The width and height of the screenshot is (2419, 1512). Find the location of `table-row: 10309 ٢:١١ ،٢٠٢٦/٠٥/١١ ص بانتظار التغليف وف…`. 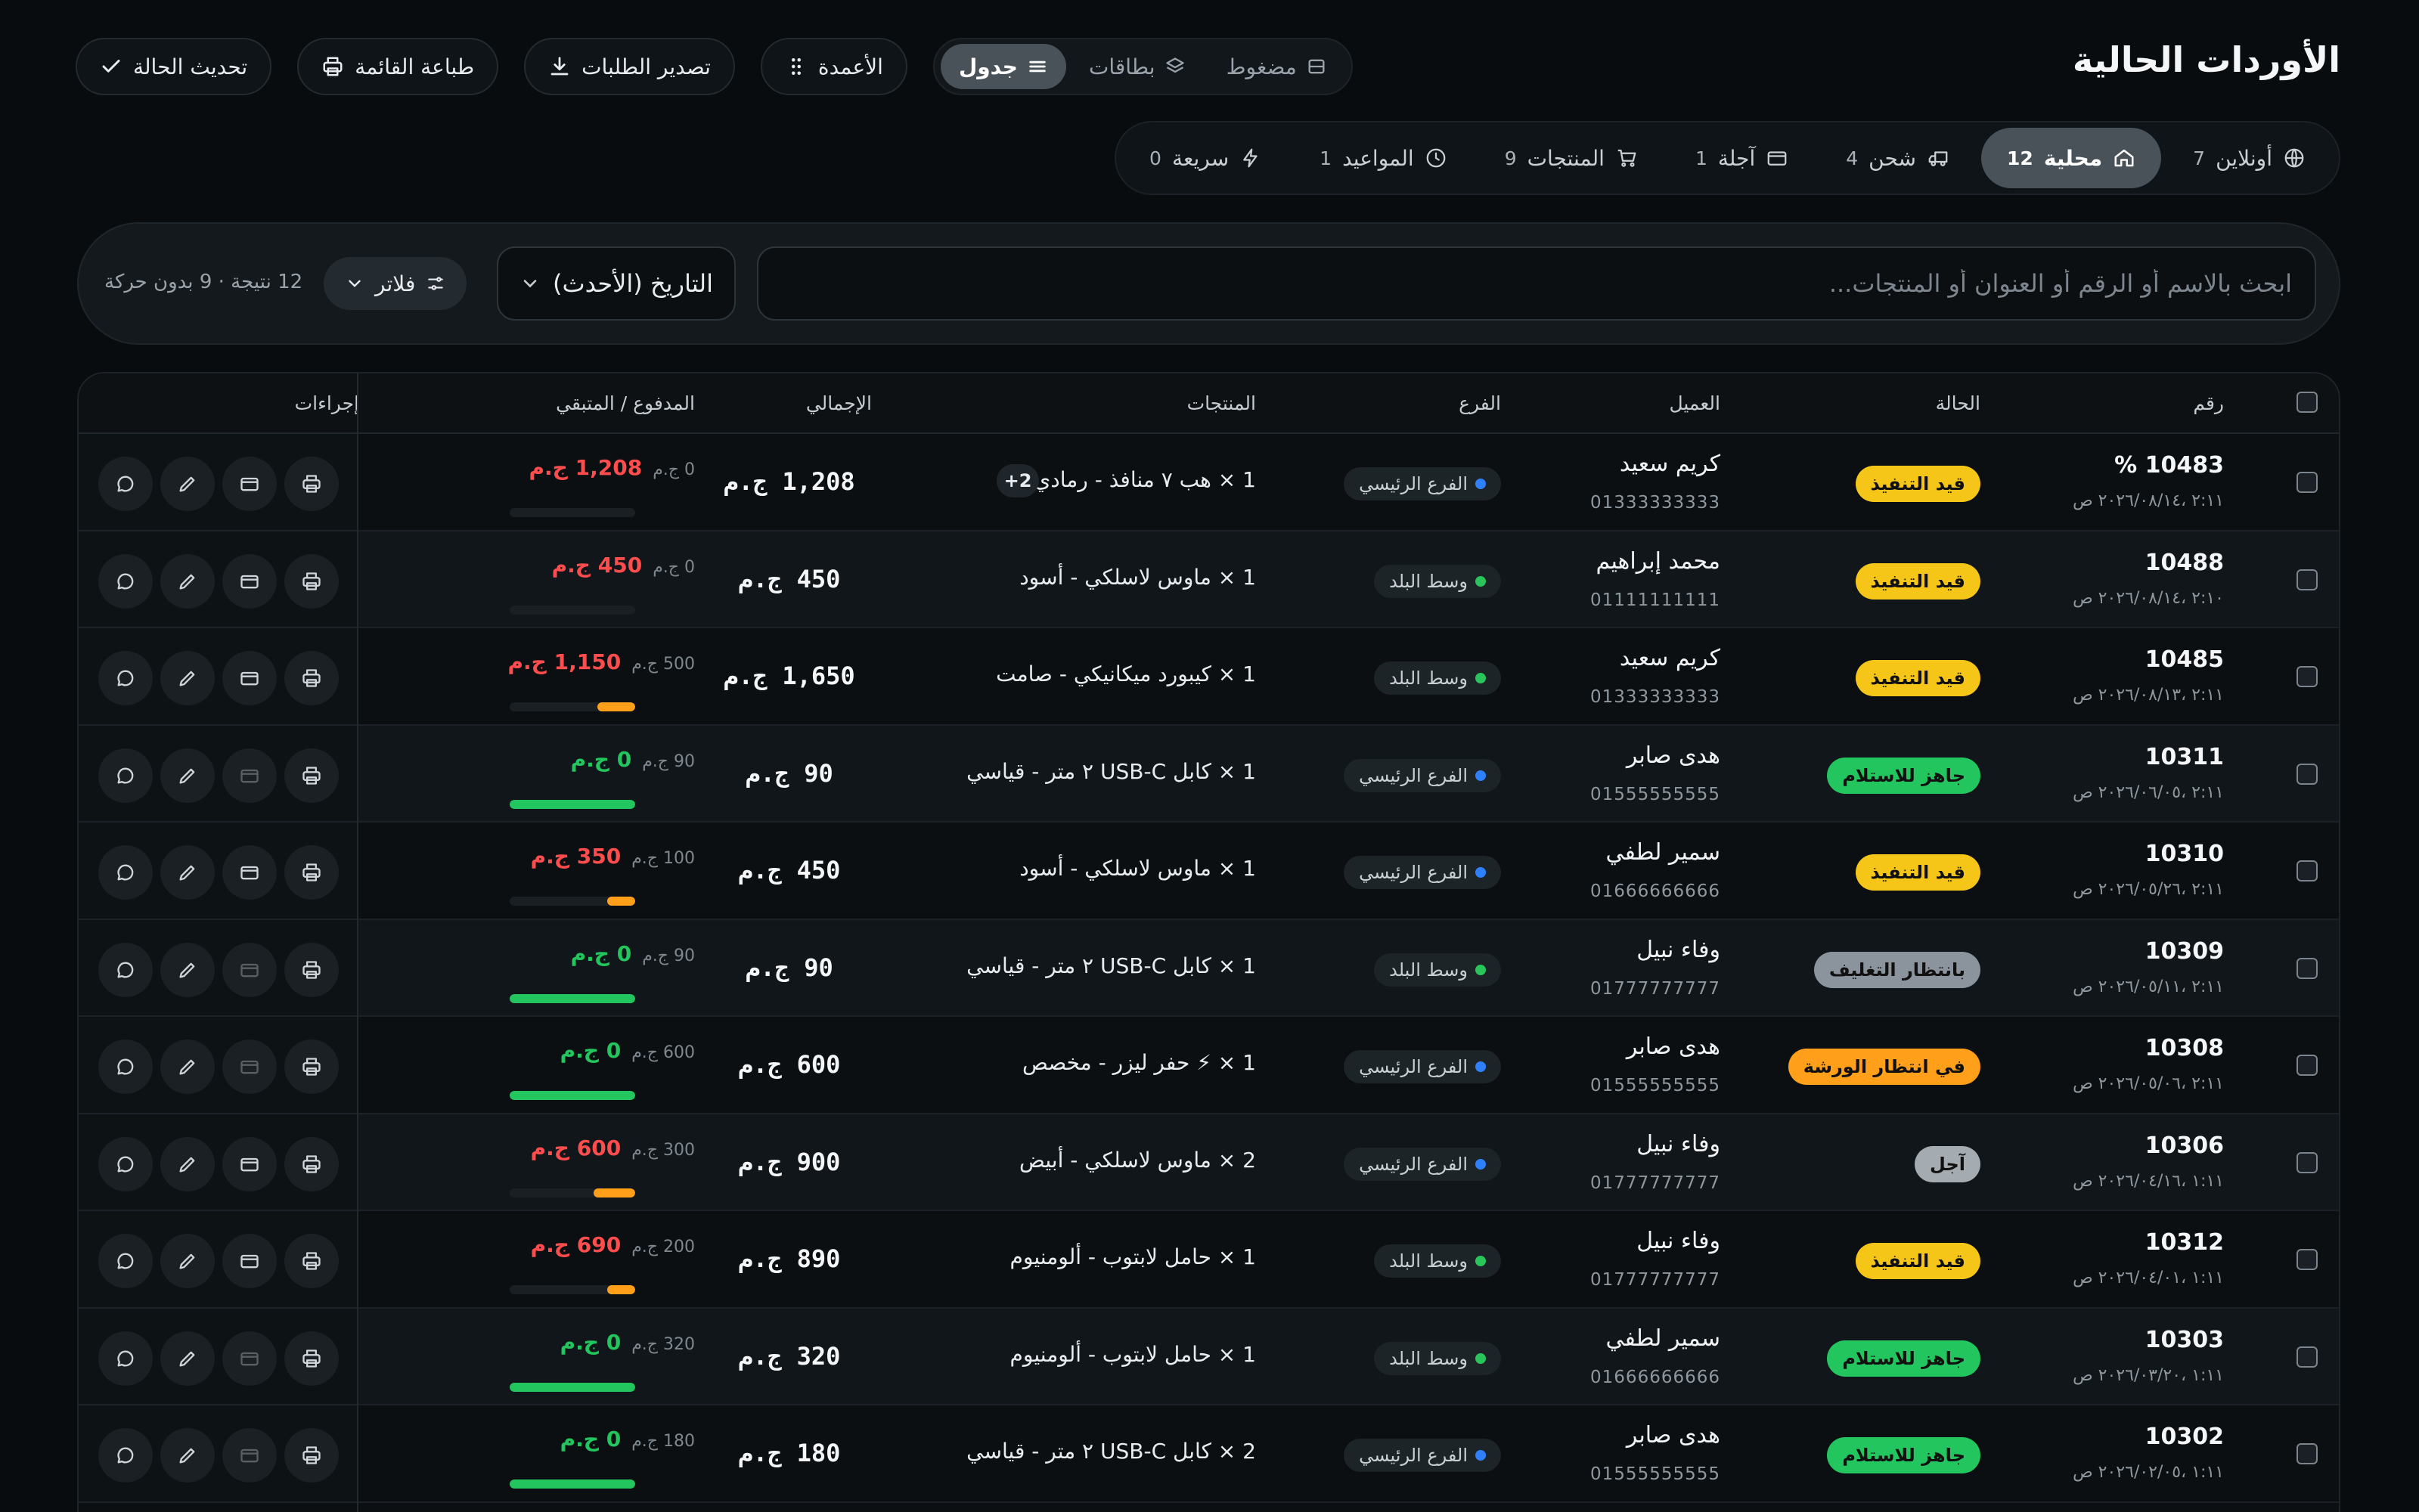

table-row: 10309 ٢:١١ ،٢٠٢٦/٠٥/١١ ص بانتظار التغليف وف… is located at coordinates (1209, 968).